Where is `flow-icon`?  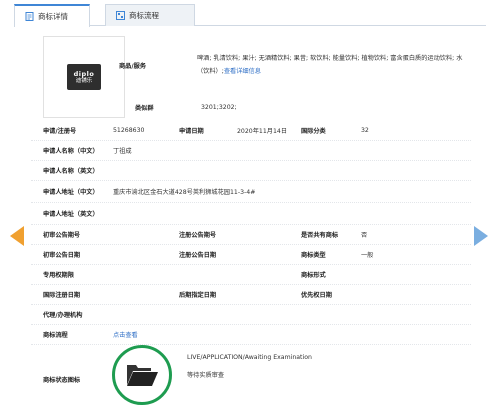 flow-icon is located at coordinates (120, 15).